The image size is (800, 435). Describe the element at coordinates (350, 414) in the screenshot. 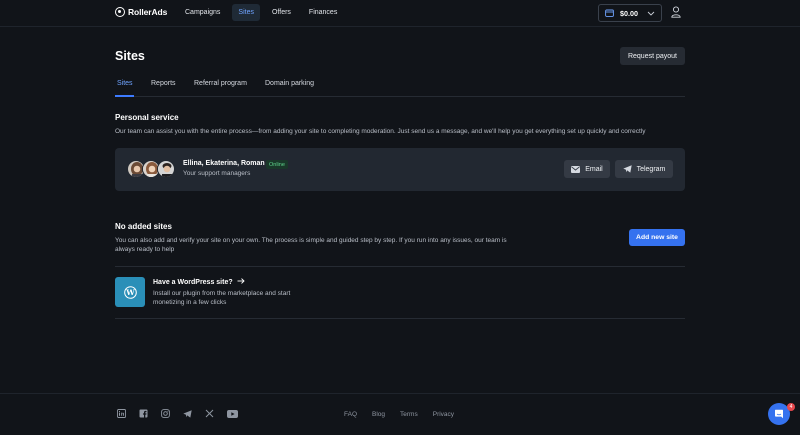

I see `footer-link-faq: FAQ` at that location.